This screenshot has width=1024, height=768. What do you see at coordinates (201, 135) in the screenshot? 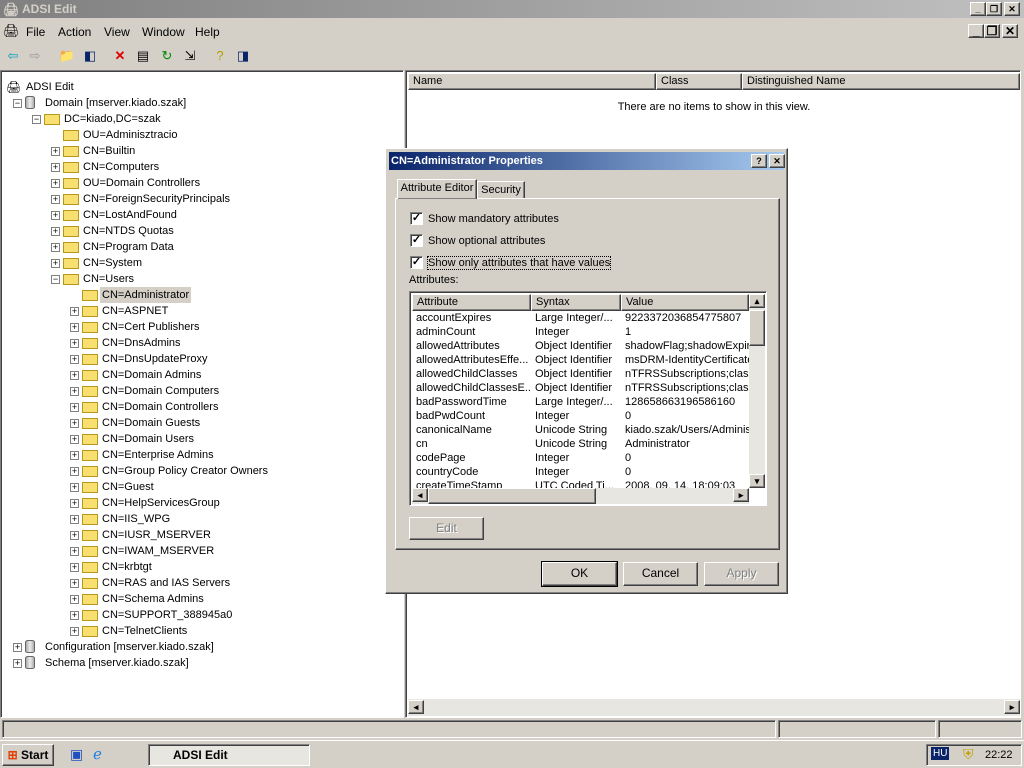
I see `tree-item: OU=Adminisztracio` at bounding box center [201, 135].